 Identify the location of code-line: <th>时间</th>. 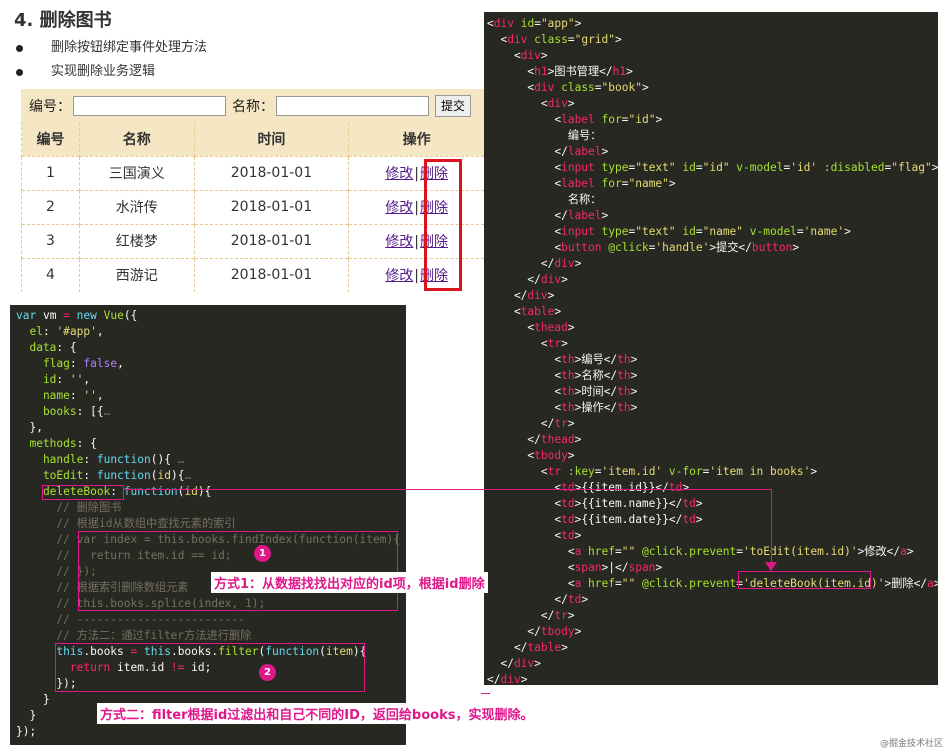
(712, 392).